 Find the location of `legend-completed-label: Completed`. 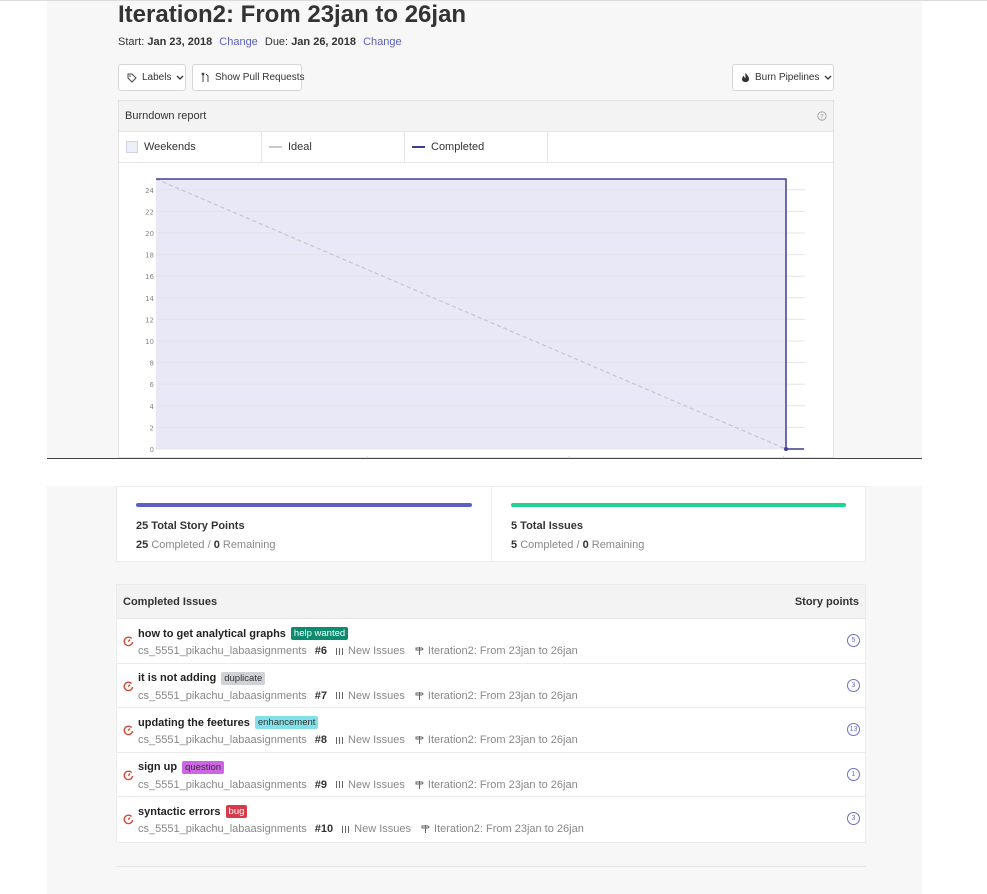

legend-completed-label: Completed is located at coordinates (458, 147).